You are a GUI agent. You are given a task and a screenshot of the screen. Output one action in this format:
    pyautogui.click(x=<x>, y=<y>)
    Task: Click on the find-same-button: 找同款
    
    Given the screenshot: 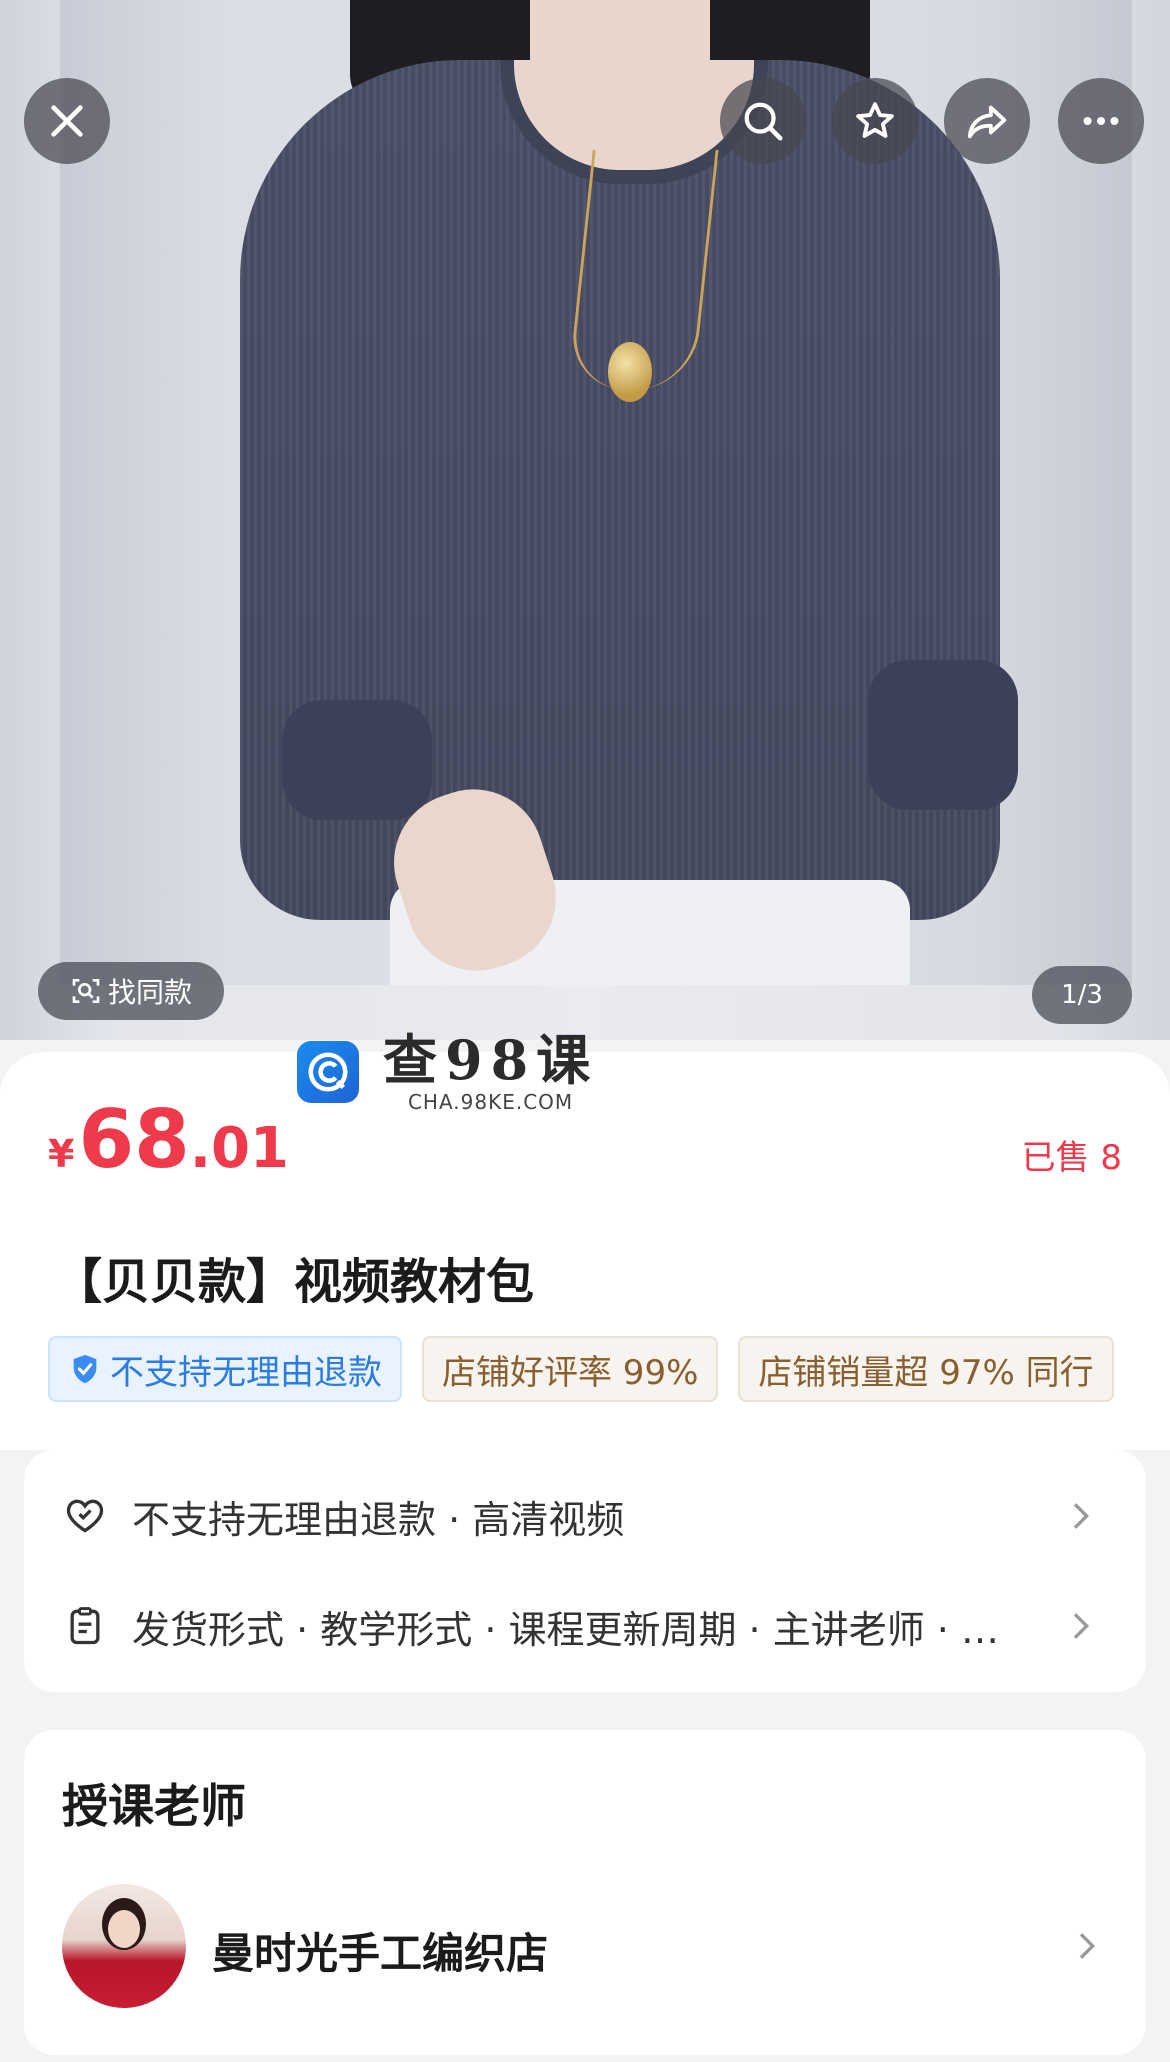 What is the action you would take?
    pyautogui.click(x=131, y=991)
    